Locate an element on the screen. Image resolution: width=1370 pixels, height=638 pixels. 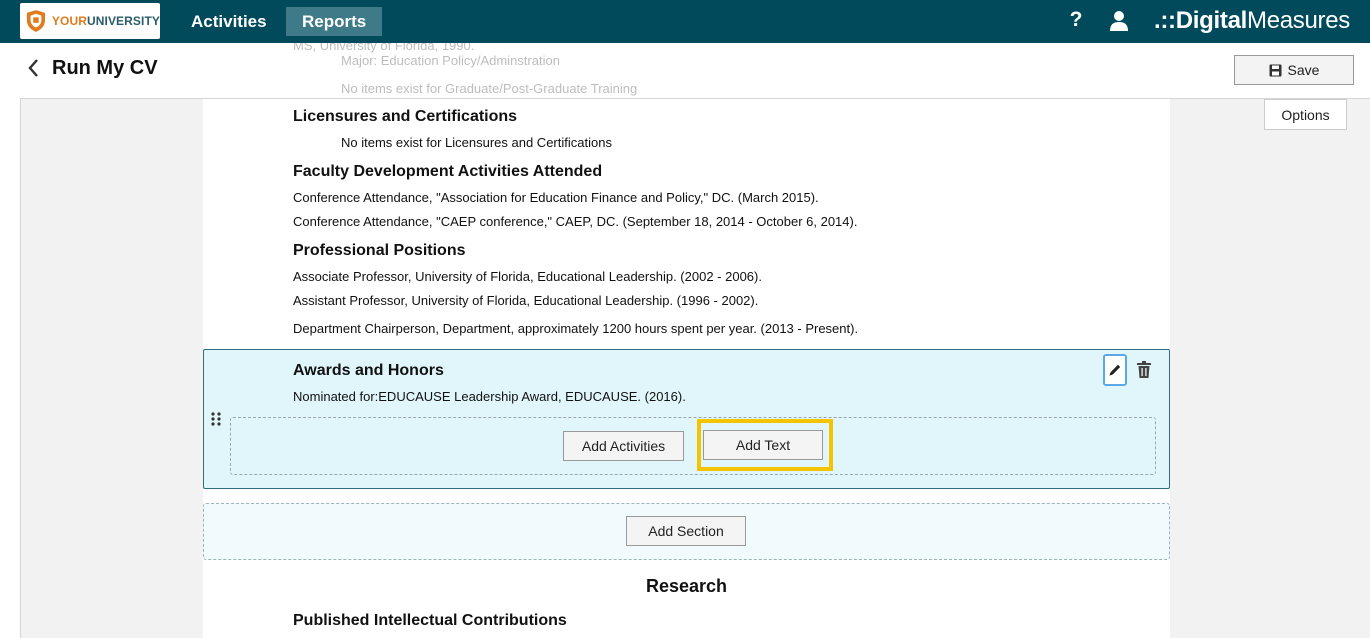
section-title-licensures: Licensures and Certifications is located at coordinates (405, 116).